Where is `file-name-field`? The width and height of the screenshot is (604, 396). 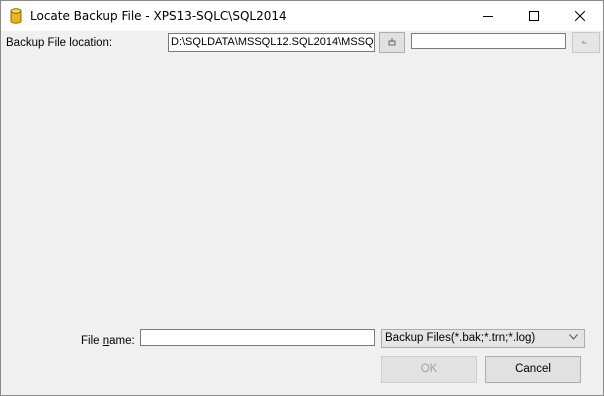
file-name-field is located at coordinates (257, 337).